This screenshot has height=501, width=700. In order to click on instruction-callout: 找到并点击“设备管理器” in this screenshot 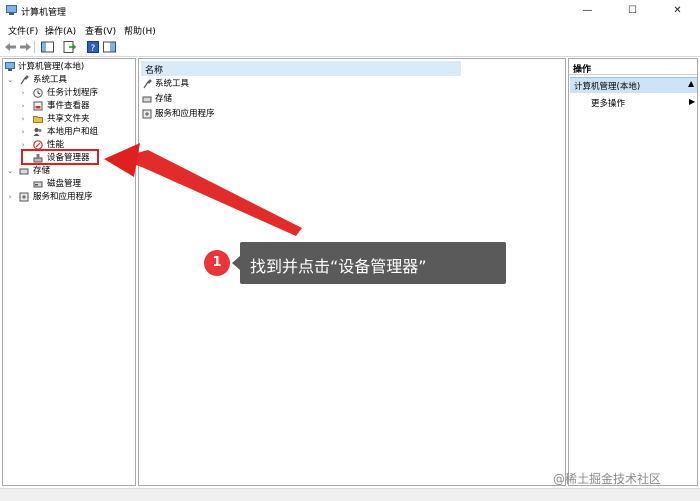, I will do `click(373, 263)`.